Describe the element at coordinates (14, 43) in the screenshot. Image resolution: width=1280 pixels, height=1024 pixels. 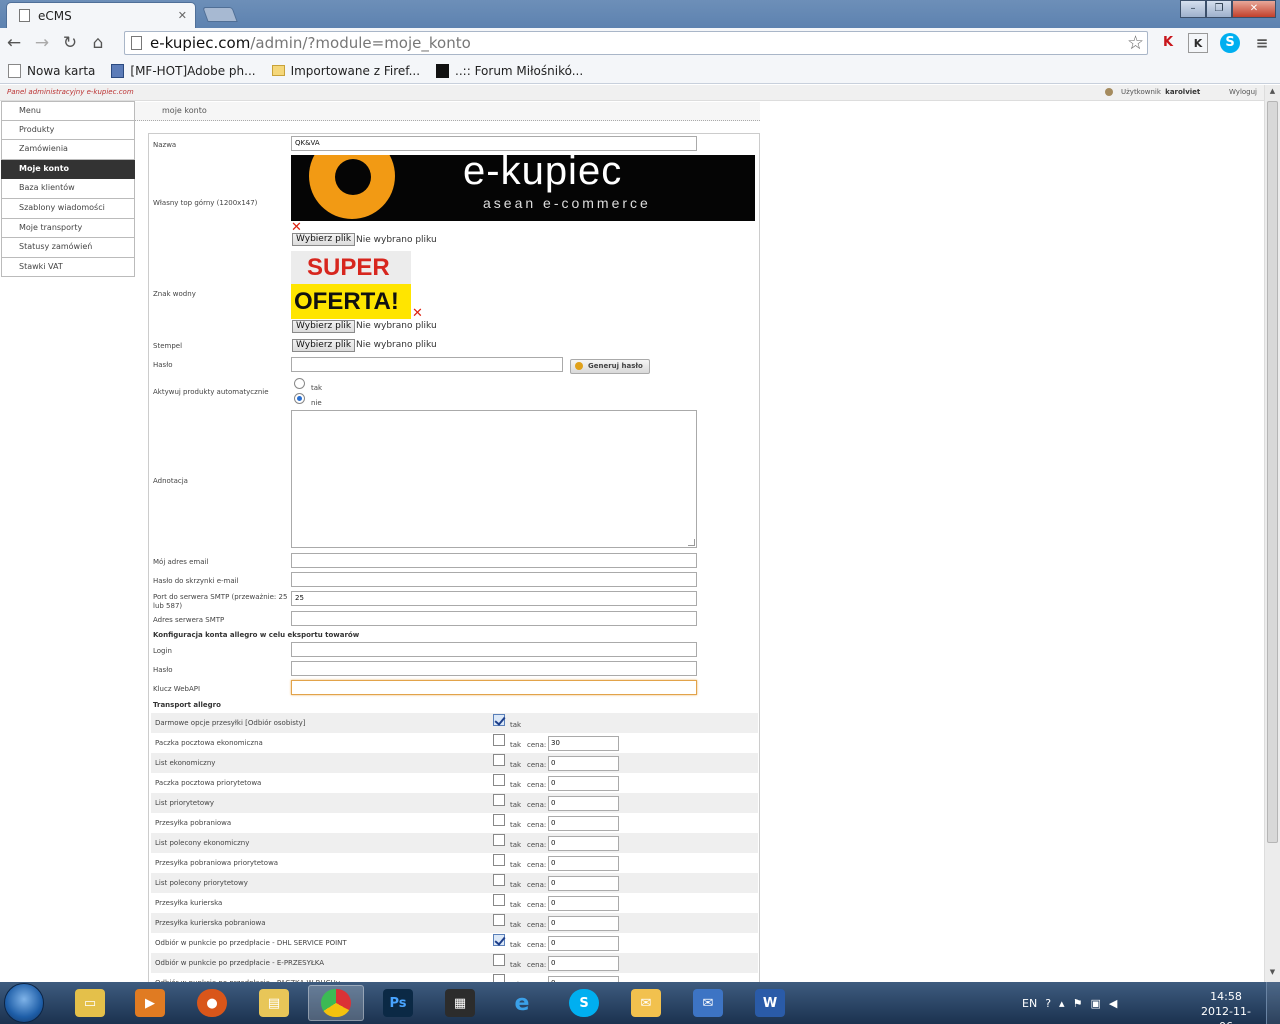
I see `back-icon: ←` at that location.